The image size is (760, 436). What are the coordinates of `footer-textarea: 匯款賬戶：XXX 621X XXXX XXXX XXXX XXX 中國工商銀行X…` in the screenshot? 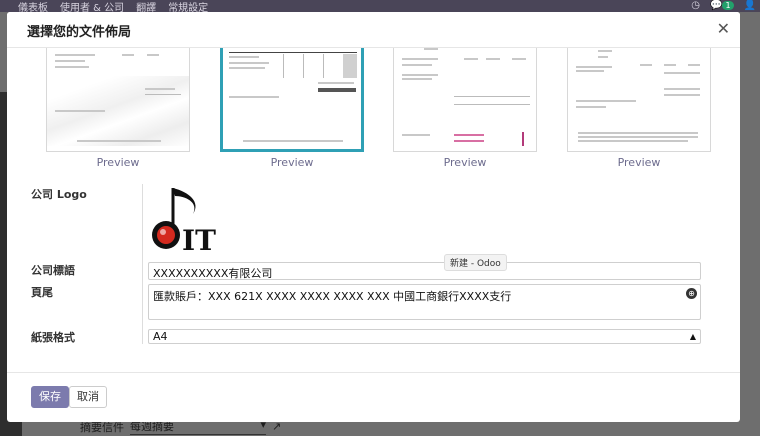 It's located at (424, 302).